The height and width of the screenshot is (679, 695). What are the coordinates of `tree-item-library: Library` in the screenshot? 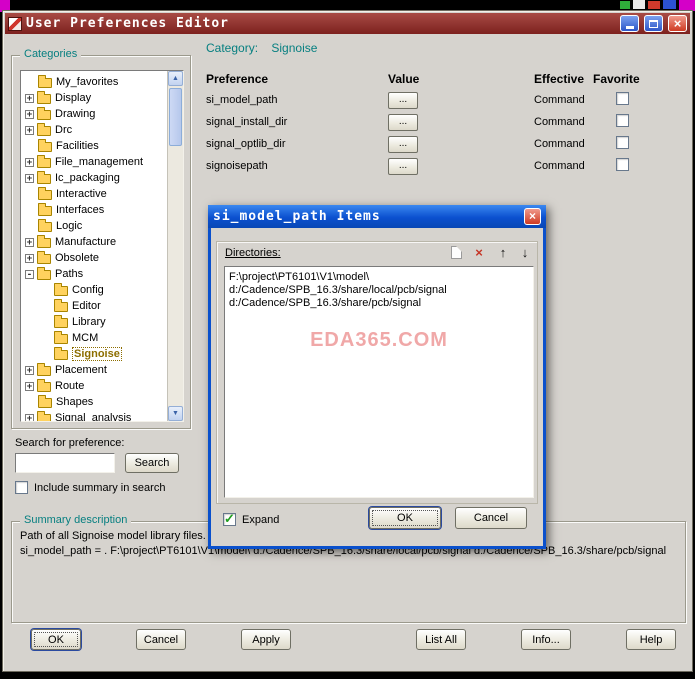 It's located at (102, 322).